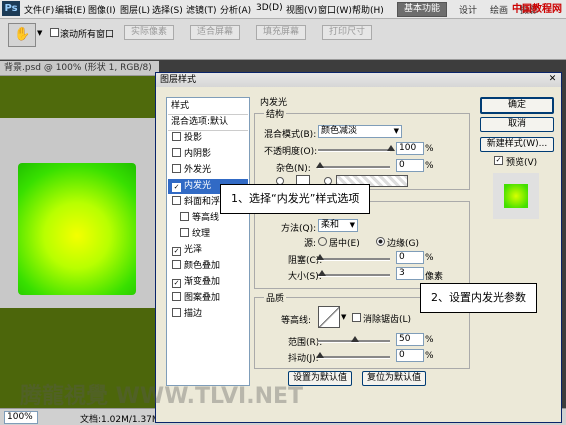  Describe the element at coordinates (208, 123) in the screenshot. I see `blend-options-item: 混合选项:默认` at that location.